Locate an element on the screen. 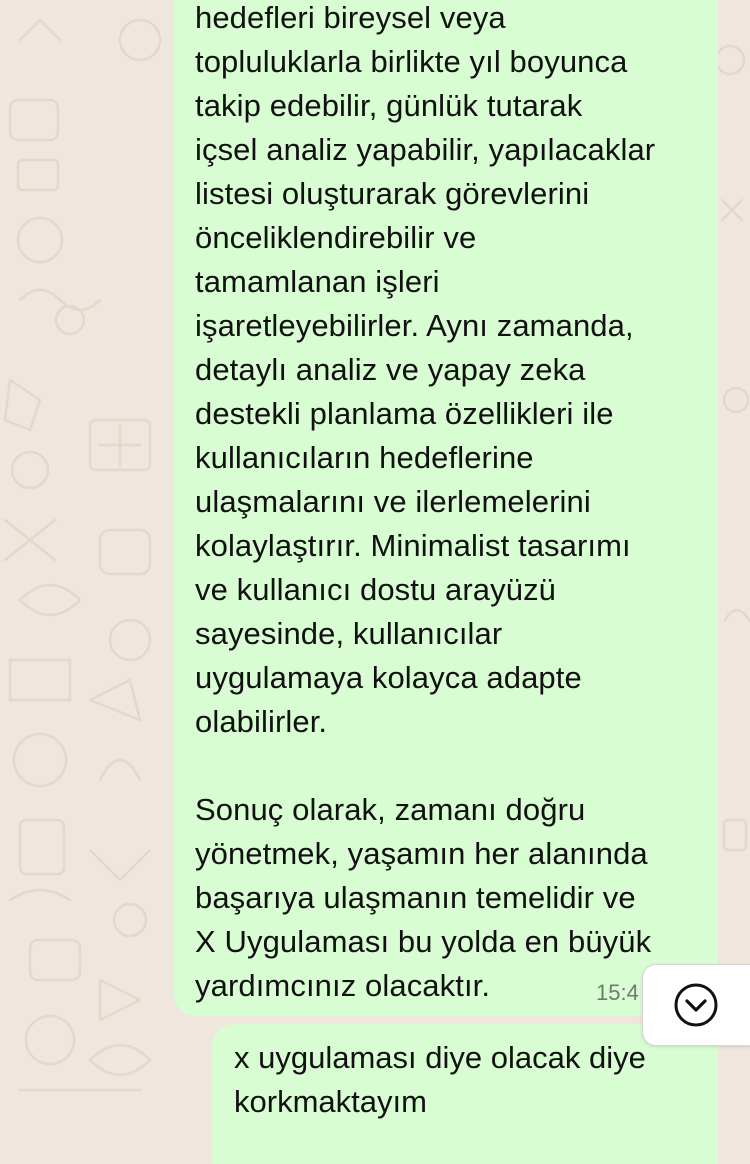 The height and width of the screenshot is (1164, 750). chevron-down-circle-icon is located at coordinates (696, 1005).